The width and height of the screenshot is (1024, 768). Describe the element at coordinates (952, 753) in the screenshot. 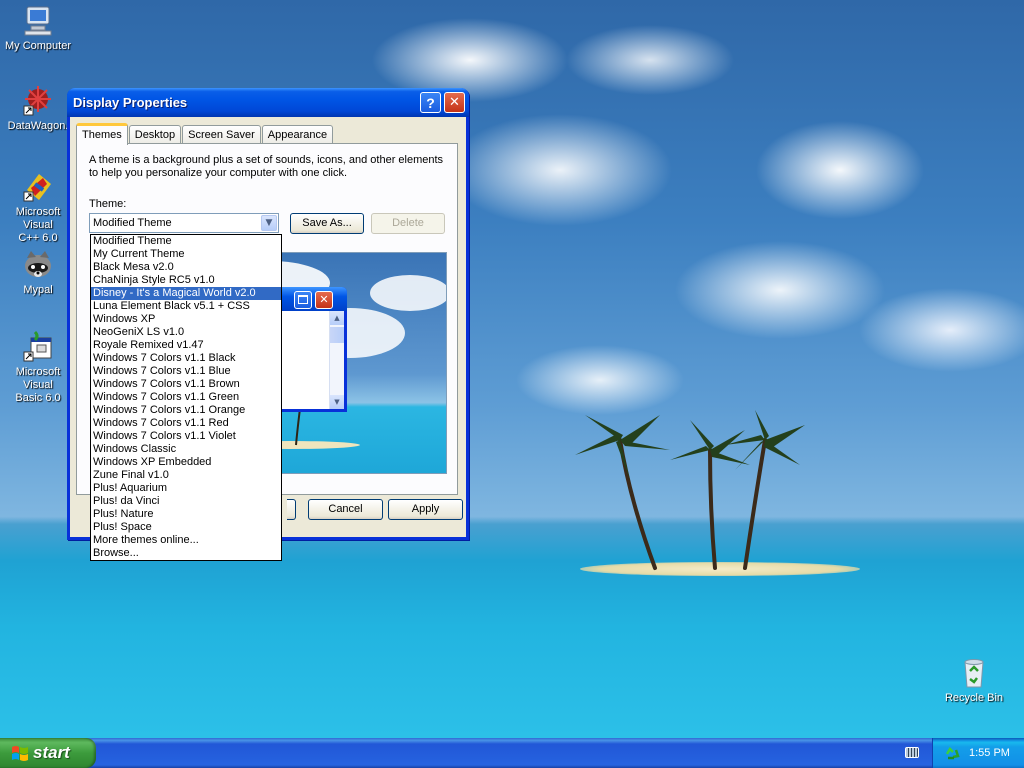

I see `recycle-tray-icon` at that location.